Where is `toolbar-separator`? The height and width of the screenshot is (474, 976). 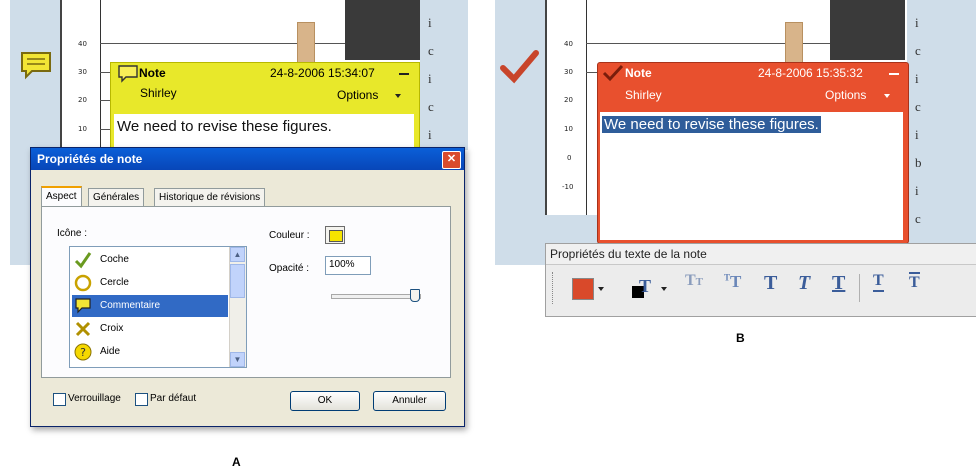 toolbar-separator is located at coordinates (859, 288).